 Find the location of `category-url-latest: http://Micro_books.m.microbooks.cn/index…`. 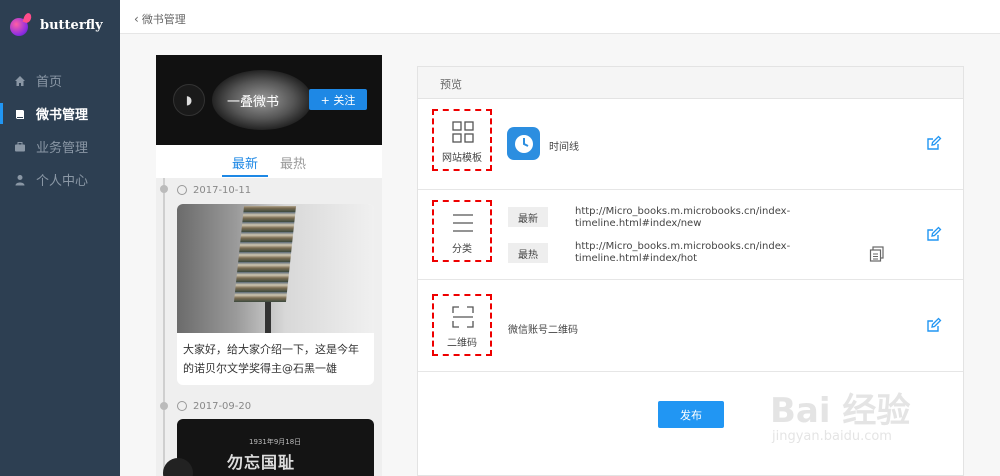

category-url-latest: http://Micro_books.m.microbooks.cn/index… is located at coordinates (683, 217).